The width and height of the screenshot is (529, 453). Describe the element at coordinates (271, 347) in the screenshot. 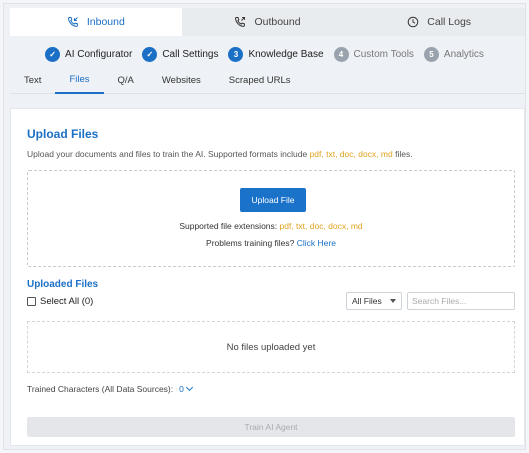

I see `empty-state: No files uploaded yet` at that location.